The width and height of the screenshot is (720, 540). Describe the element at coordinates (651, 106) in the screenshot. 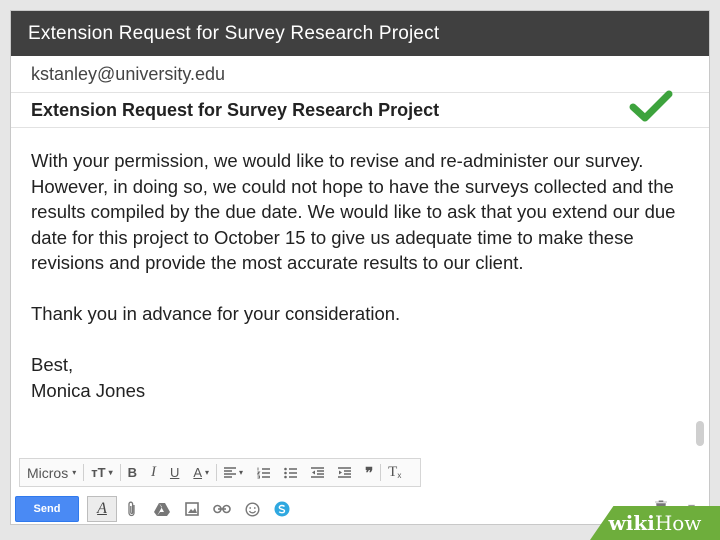

I see `checkmark-icon` at that location.